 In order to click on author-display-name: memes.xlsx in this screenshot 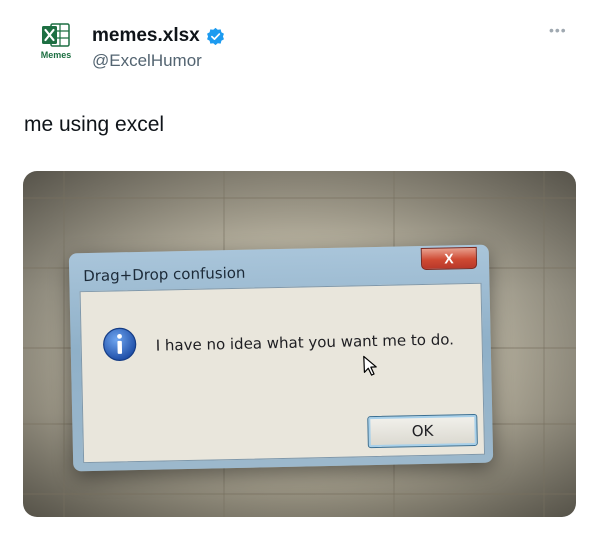, I will do `click(146, 36)`.